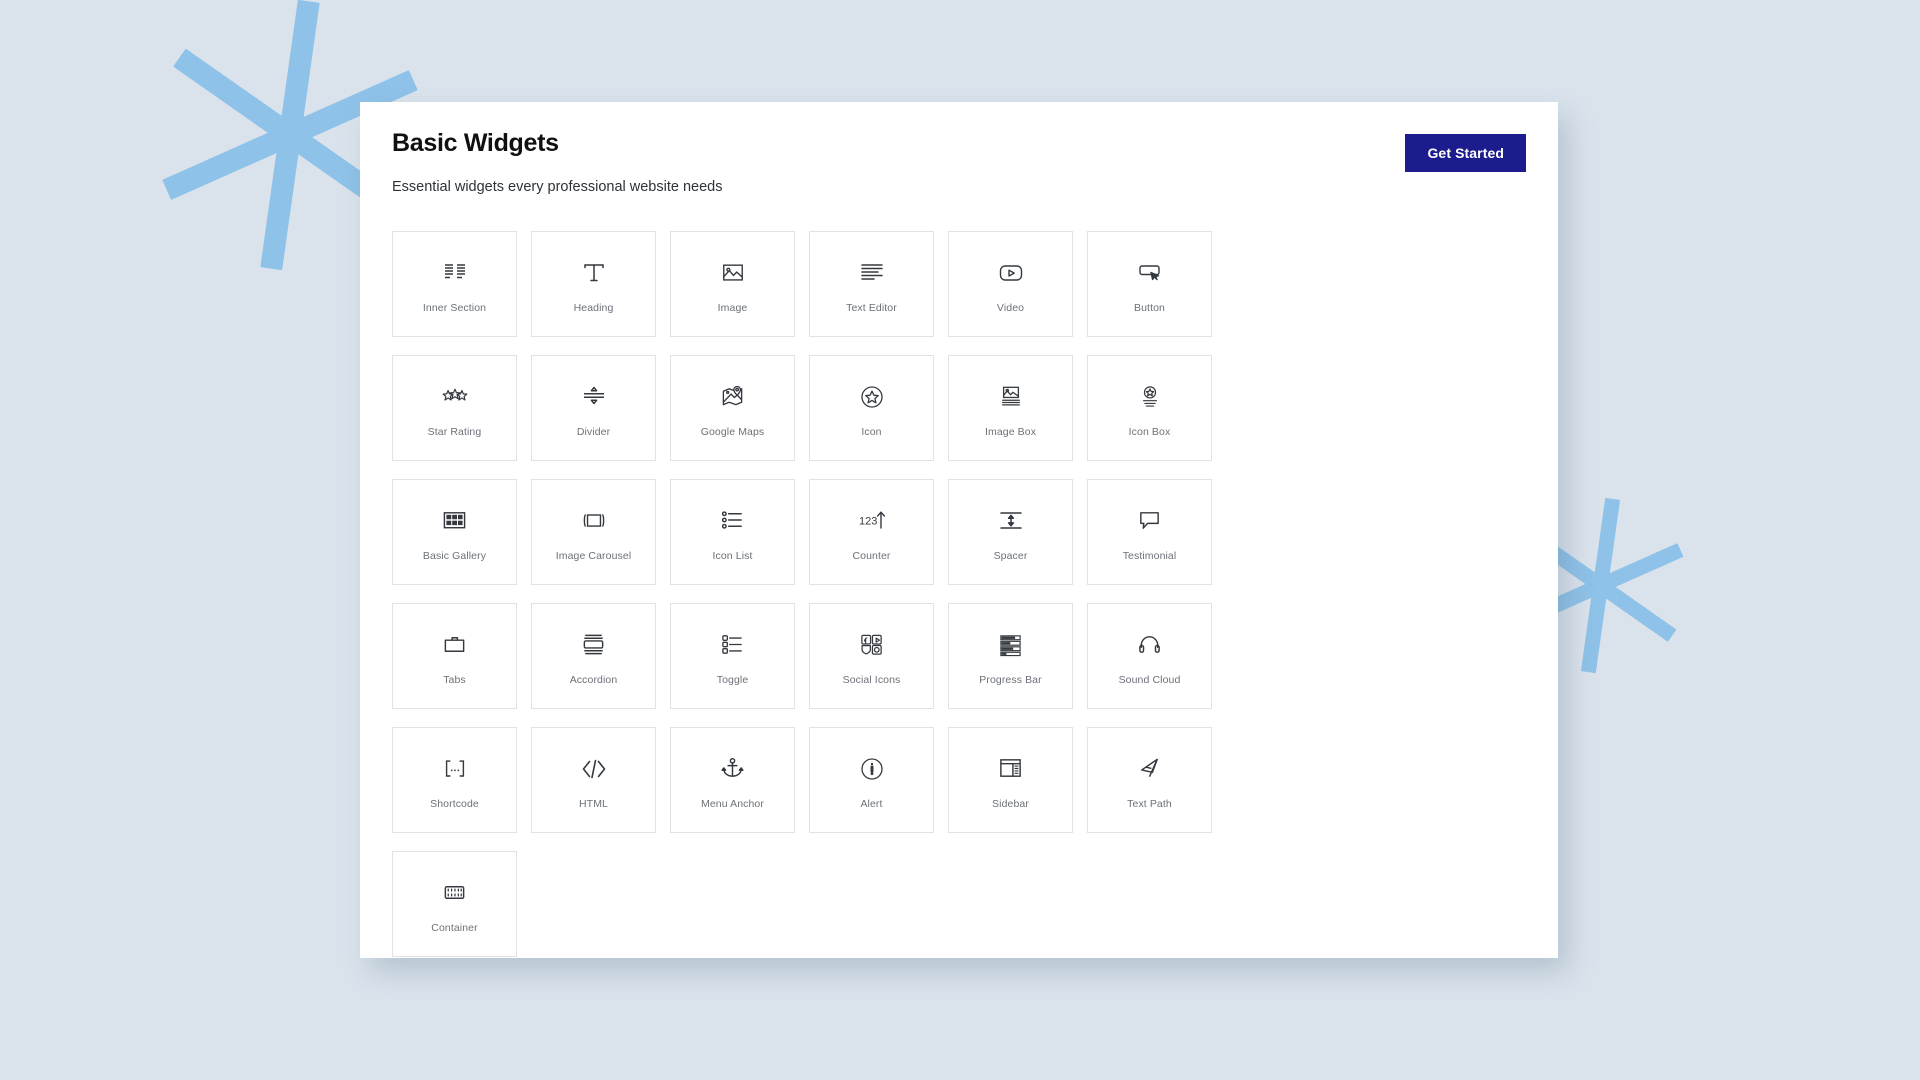 This screenshot has width=1920, height=1080. What do you see at coordinates (594, 521) in the screenshot?
I see `image-carousel-icon` at bounding box center [594, 521].